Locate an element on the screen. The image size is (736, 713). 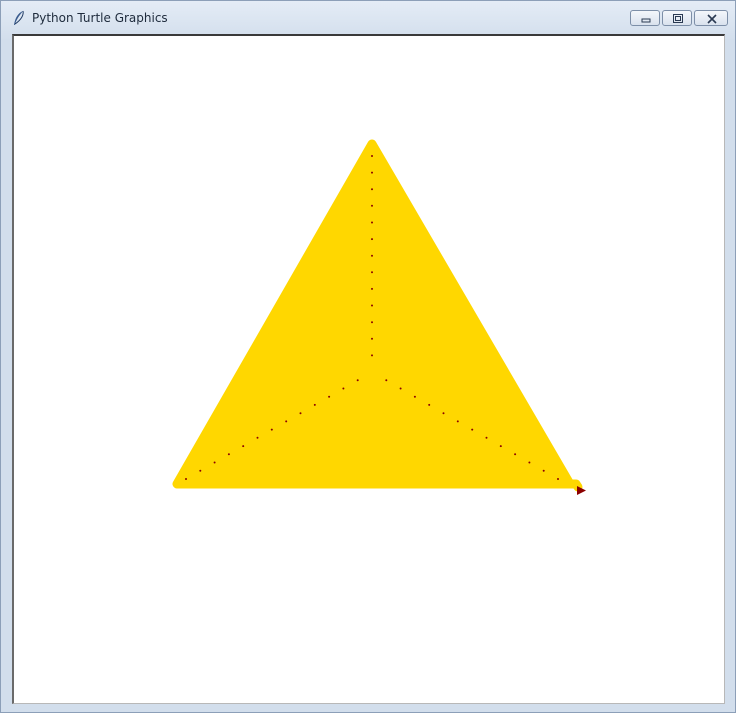
restore-button is located at coordinates (677, 18).